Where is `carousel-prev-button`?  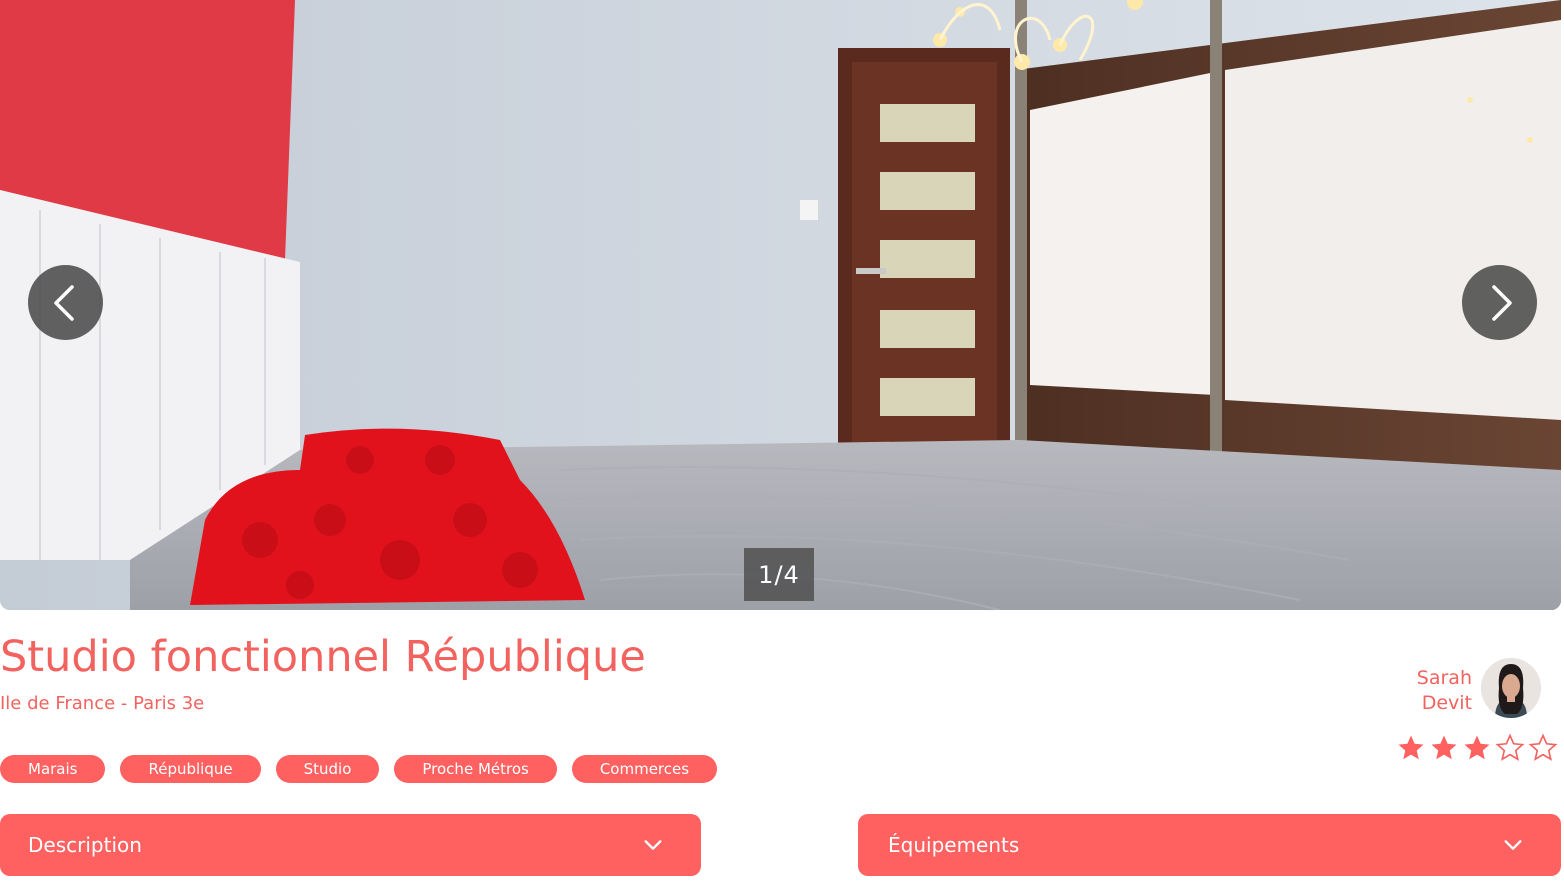 carousel-prev-button is located at coordinates (65, 302).